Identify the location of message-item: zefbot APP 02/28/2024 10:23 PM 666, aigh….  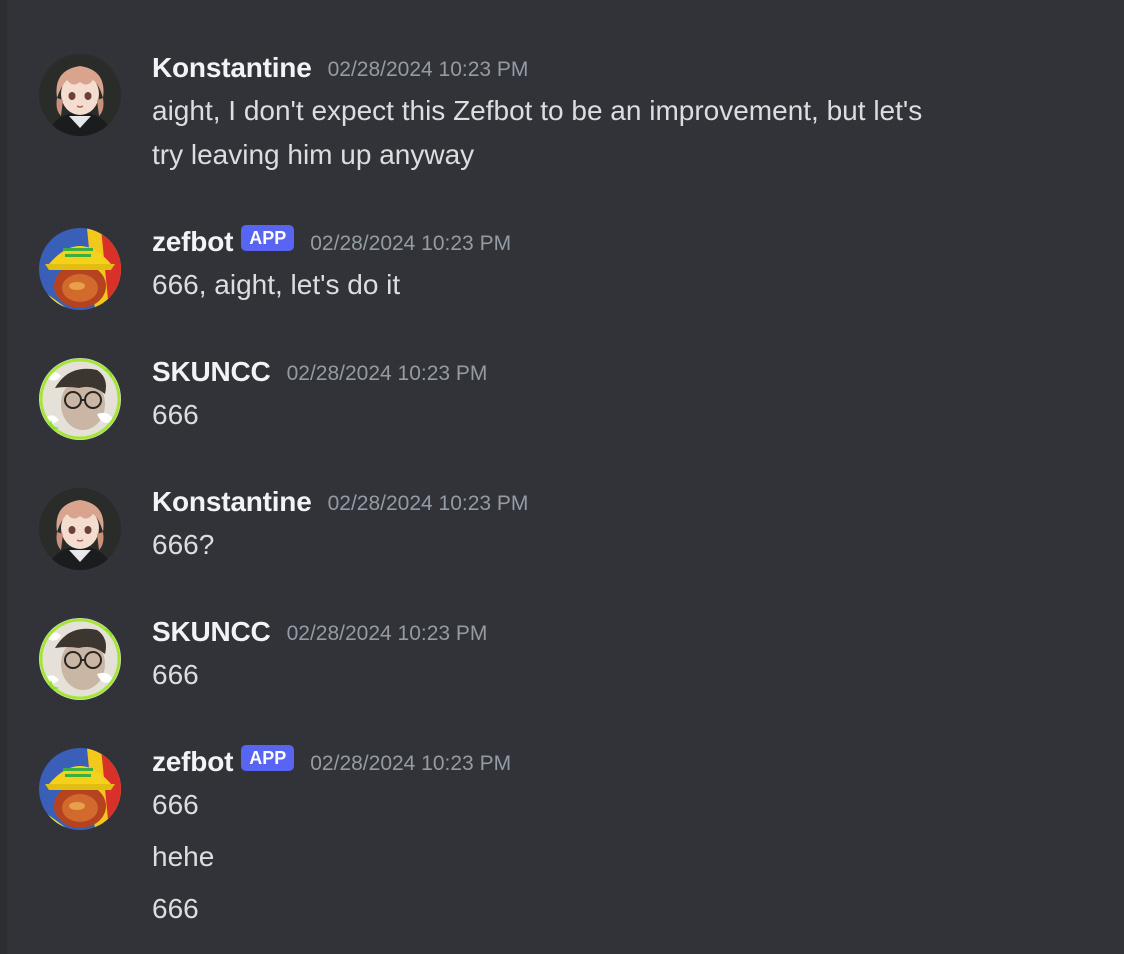
(557, 265).